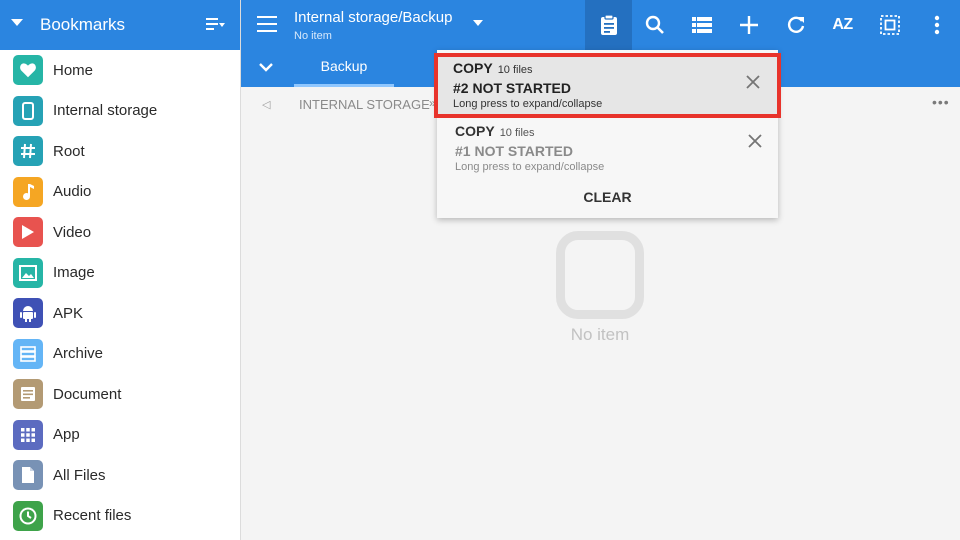 Image resolution: width=960 pixels, height=540 pixels. Describe the element at coordinates (120, 435) in the screenshot. I see `sidebar-item-app: App` at that location.